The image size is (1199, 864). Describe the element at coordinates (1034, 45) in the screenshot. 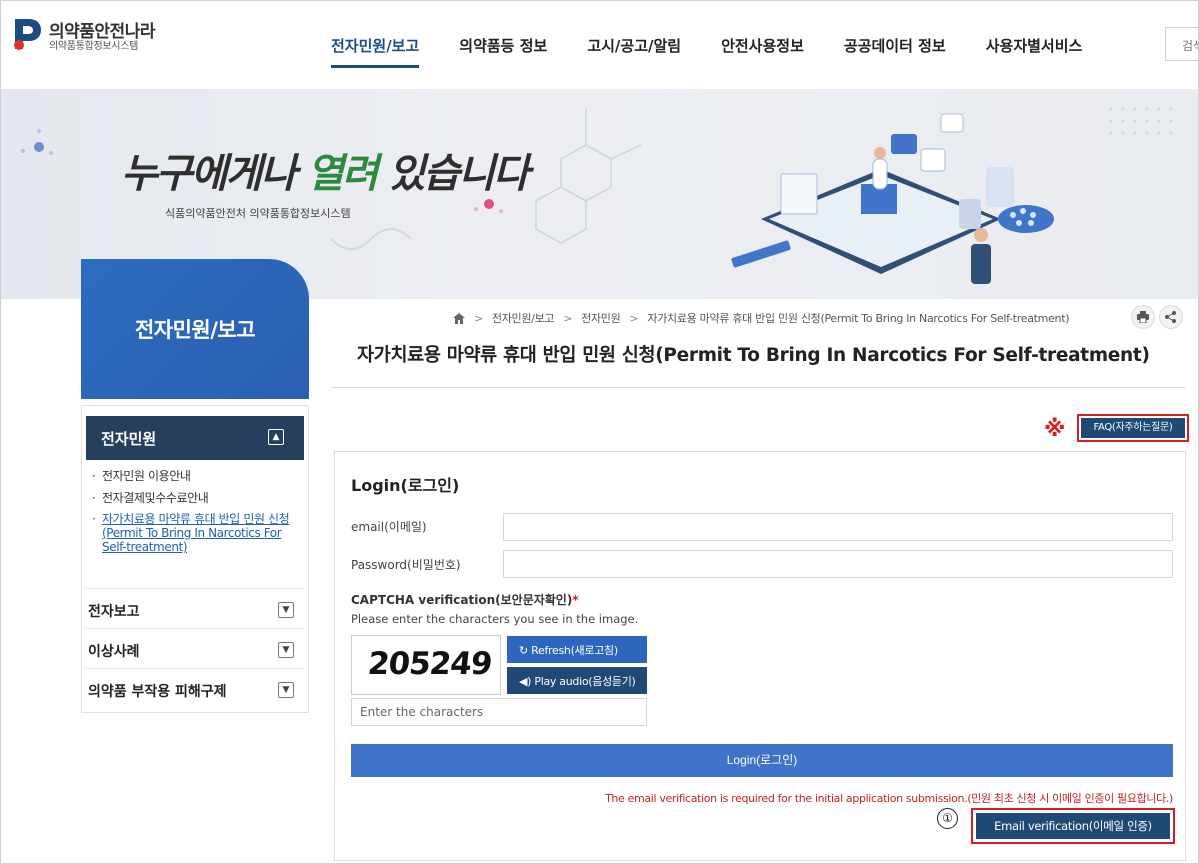

I see `gnb-item-user-services: 사용자별서비스` at that location.